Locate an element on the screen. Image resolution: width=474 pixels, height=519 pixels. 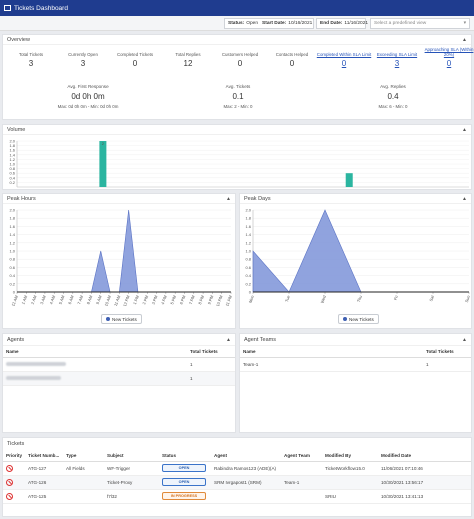
tickets-header: Tickets is located at coordinates (237, 444).